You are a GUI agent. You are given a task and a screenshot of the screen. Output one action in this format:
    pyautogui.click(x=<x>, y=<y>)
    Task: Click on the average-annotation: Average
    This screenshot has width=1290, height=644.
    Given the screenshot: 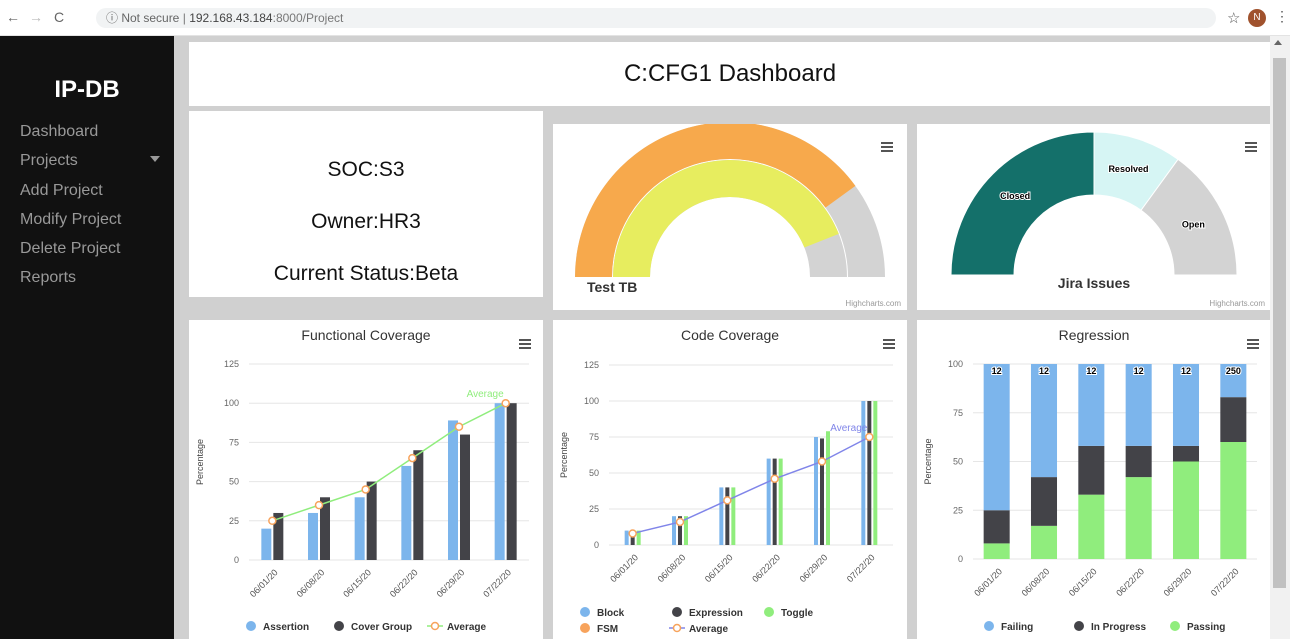 What is the action you would take?
    pyautogui.click(x=849, y=428)
    